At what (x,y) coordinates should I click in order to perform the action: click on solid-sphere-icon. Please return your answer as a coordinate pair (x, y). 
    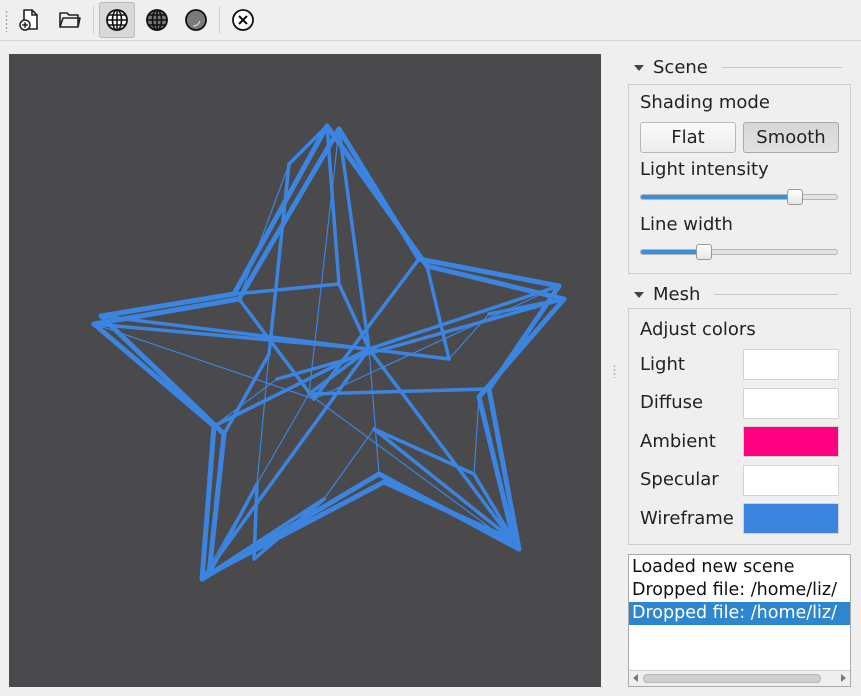
    Looking at the image, I should click on (196, 20).